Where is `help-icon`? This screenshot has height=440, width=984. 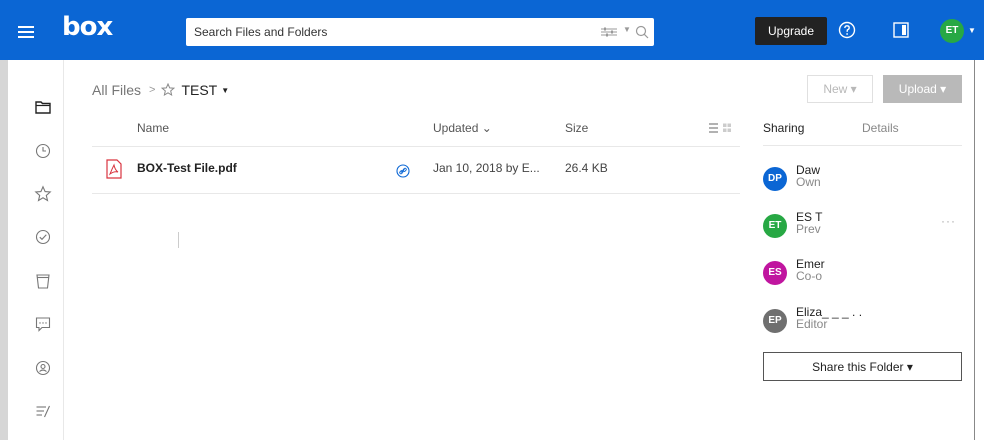 help-icon is located at coordinates (847, 30).